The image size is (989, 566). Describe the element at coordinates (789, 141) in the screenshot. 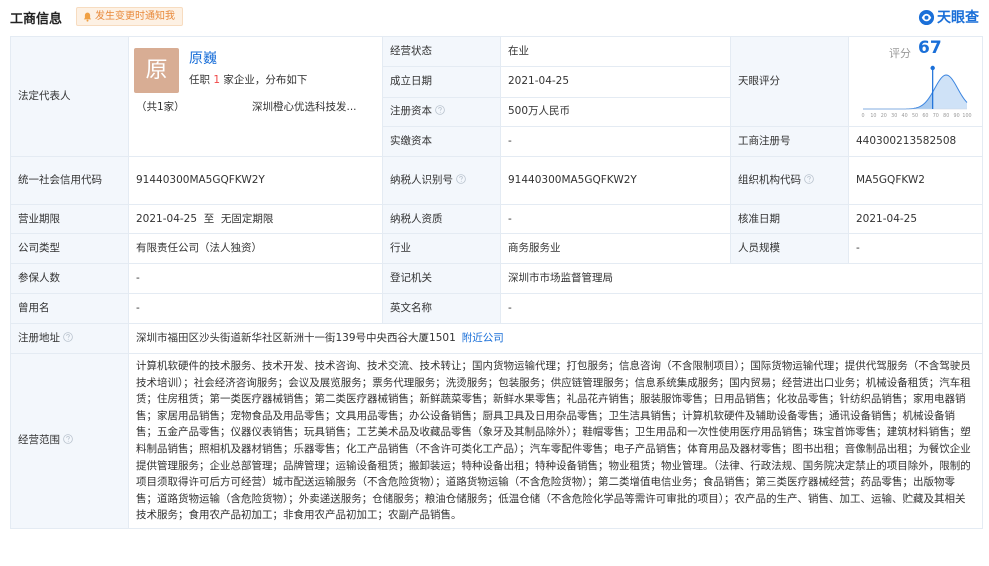

I see `biz-reg-no-label: 工商注册号` at that location.